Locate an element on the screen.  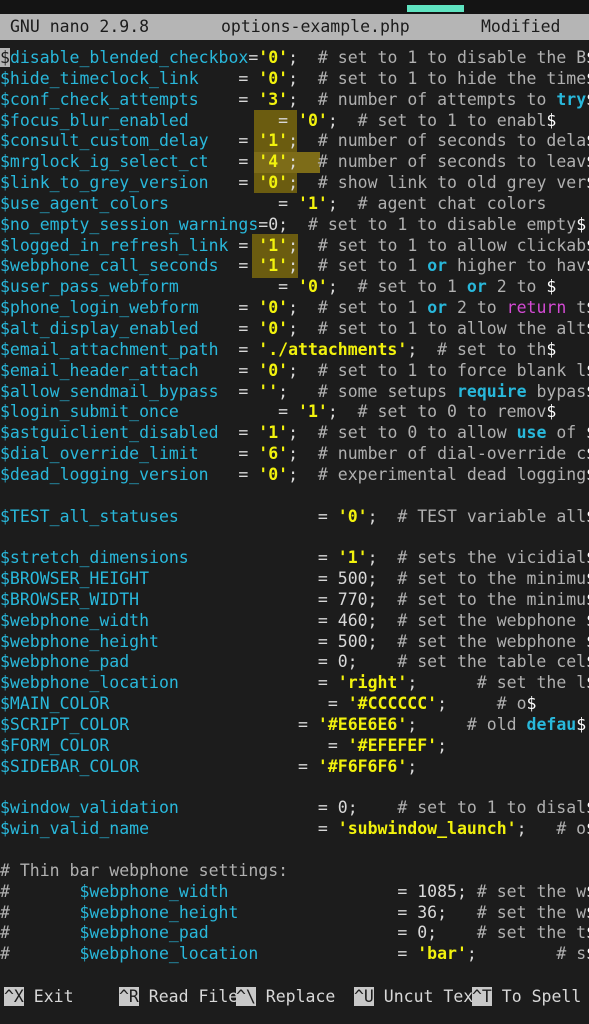
code-variable: $BROWSER_WIDTH is located at coordinates (70, 599).